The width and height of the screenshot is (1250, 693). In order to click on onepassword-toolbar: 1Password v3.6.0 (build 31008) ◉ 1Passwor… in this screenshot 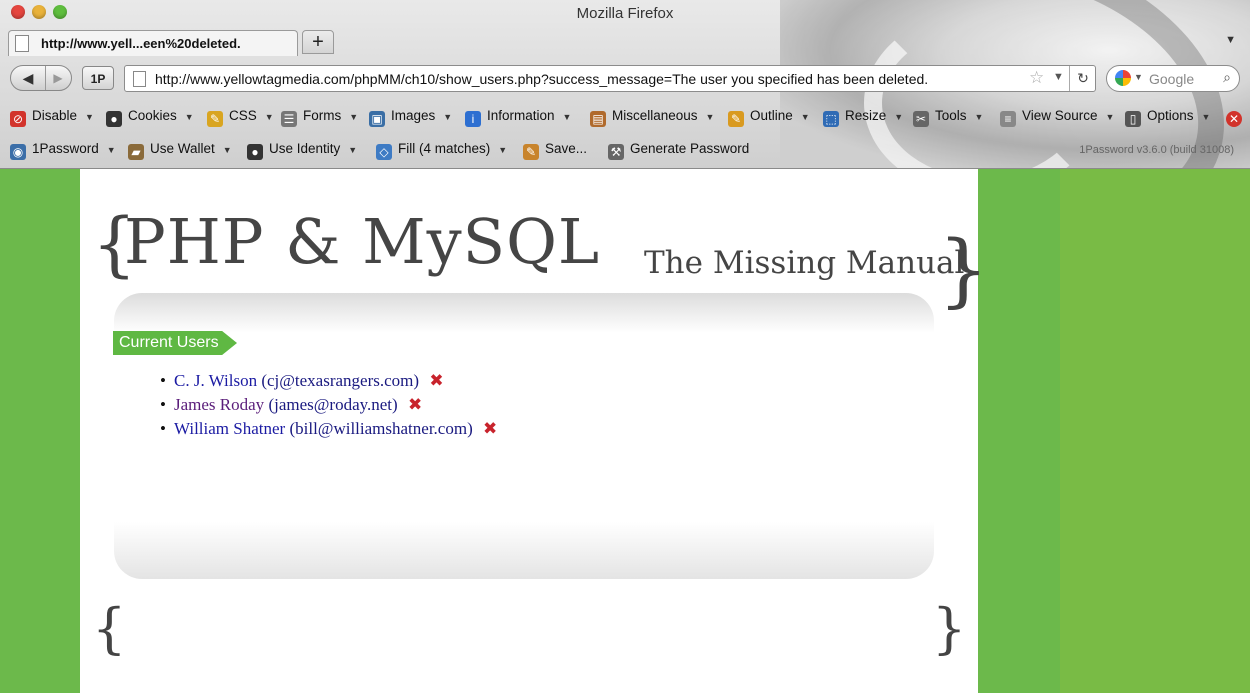, I will do `click(625, 151)`.